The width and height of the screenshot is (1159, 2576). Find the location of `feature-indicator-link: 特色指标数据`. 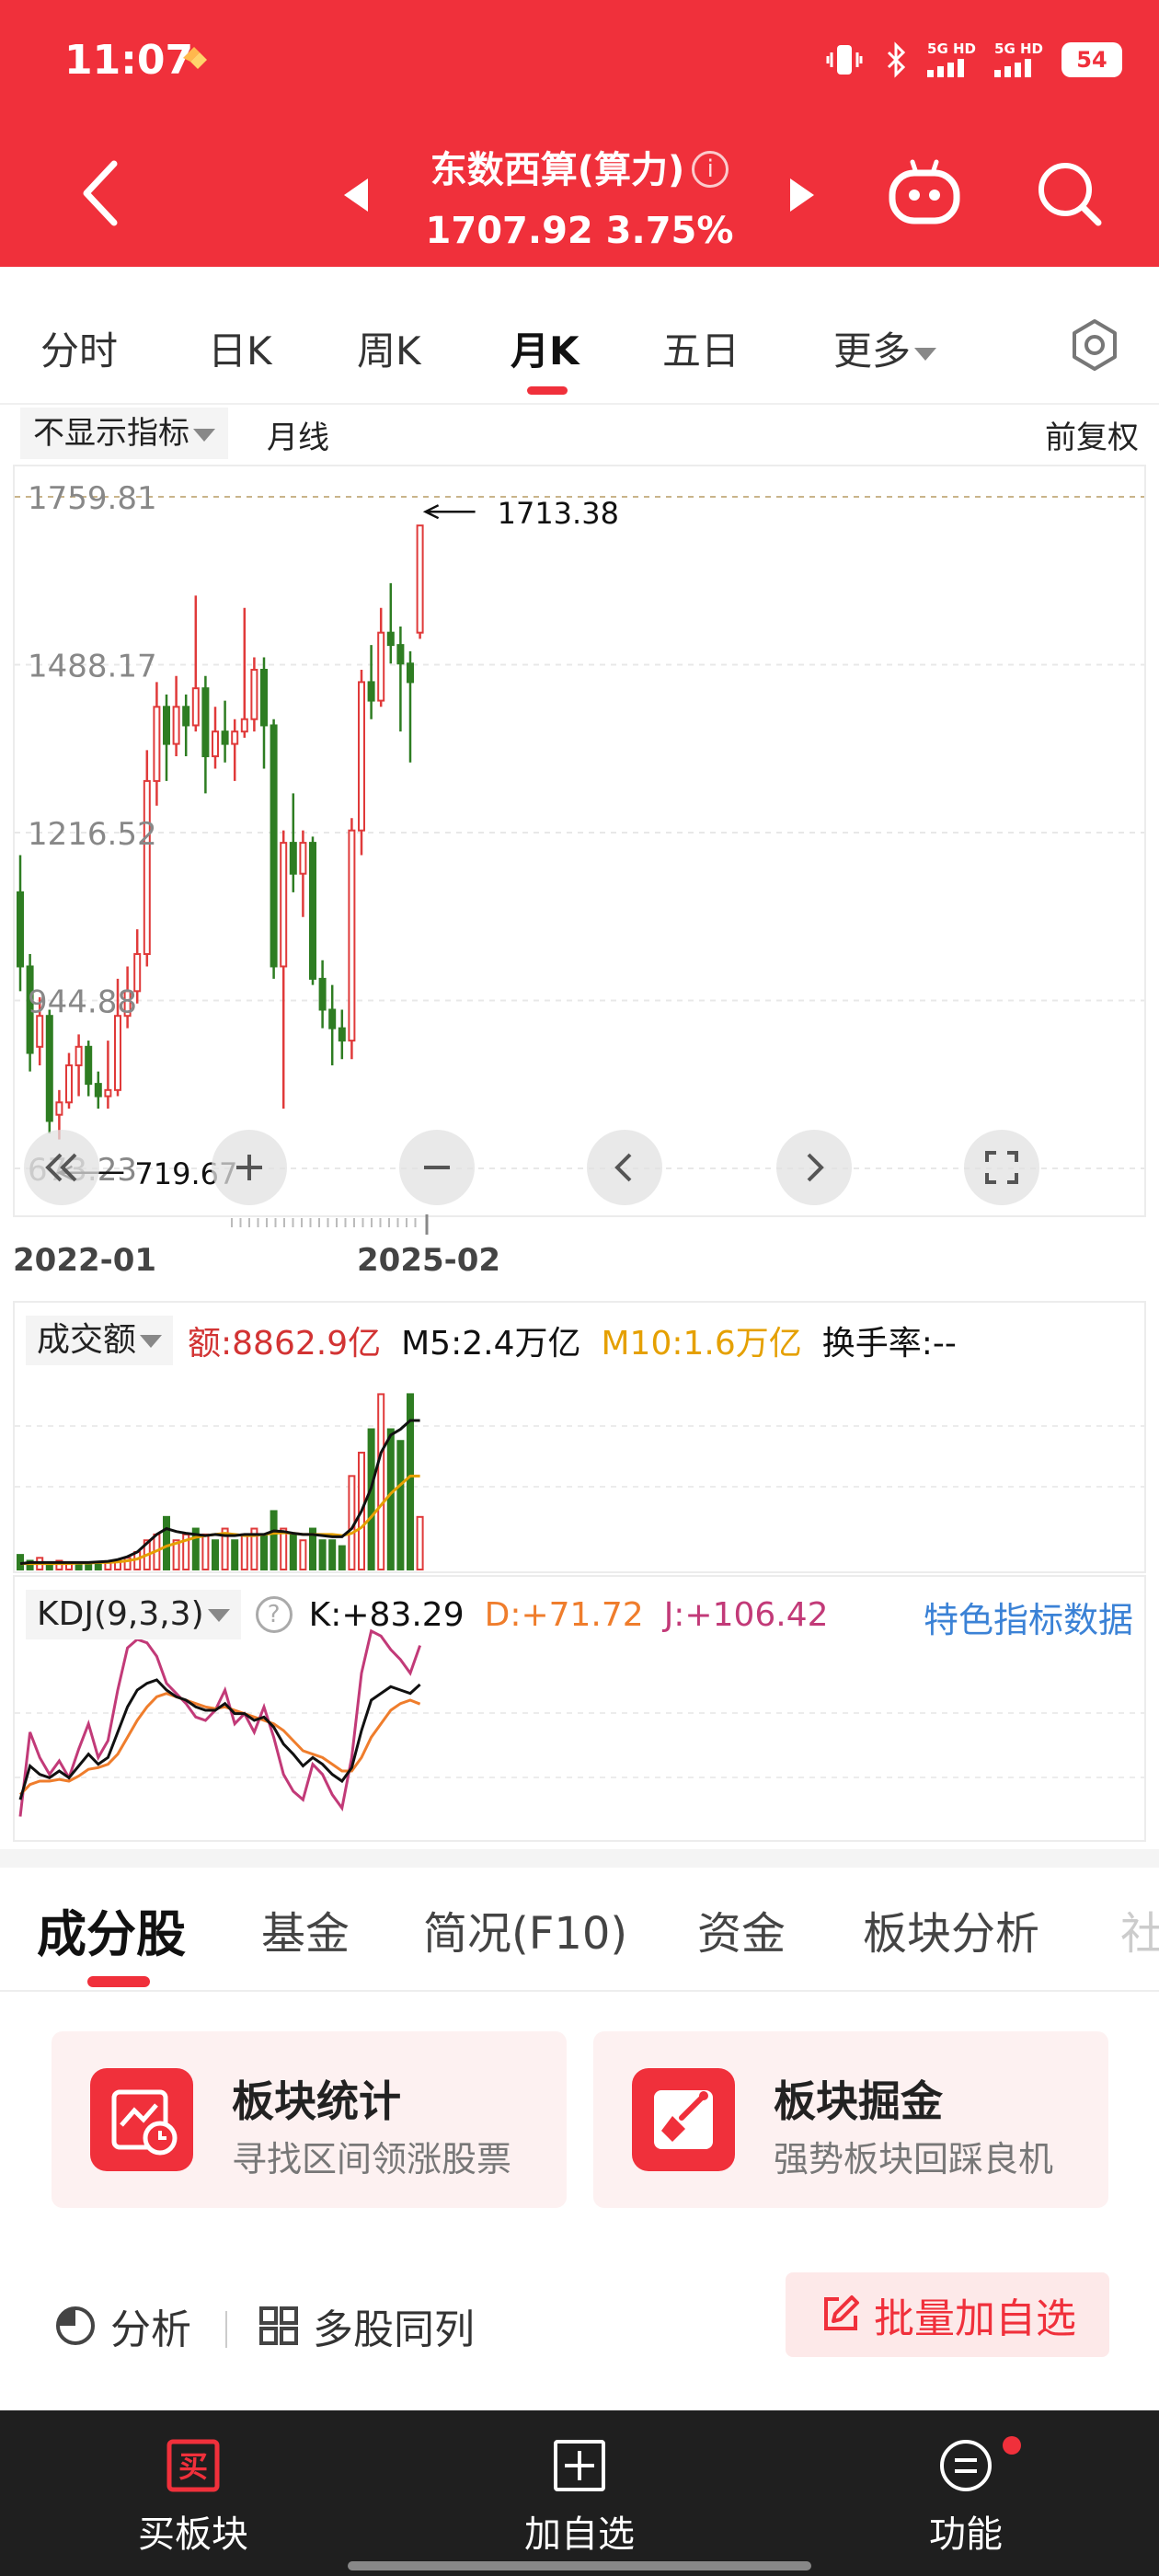

feature-indicator-link: 特色指标数据 is located at coordinates (1028, 1617).